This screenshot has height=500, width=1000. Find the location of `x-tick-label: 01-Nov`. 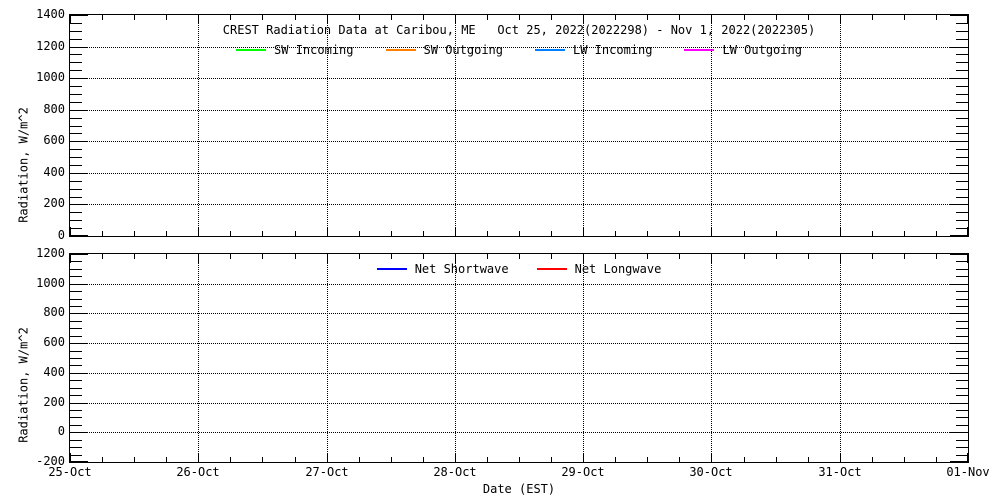

x-tick-label: 01-Nov is located at coordinates (968, 472).